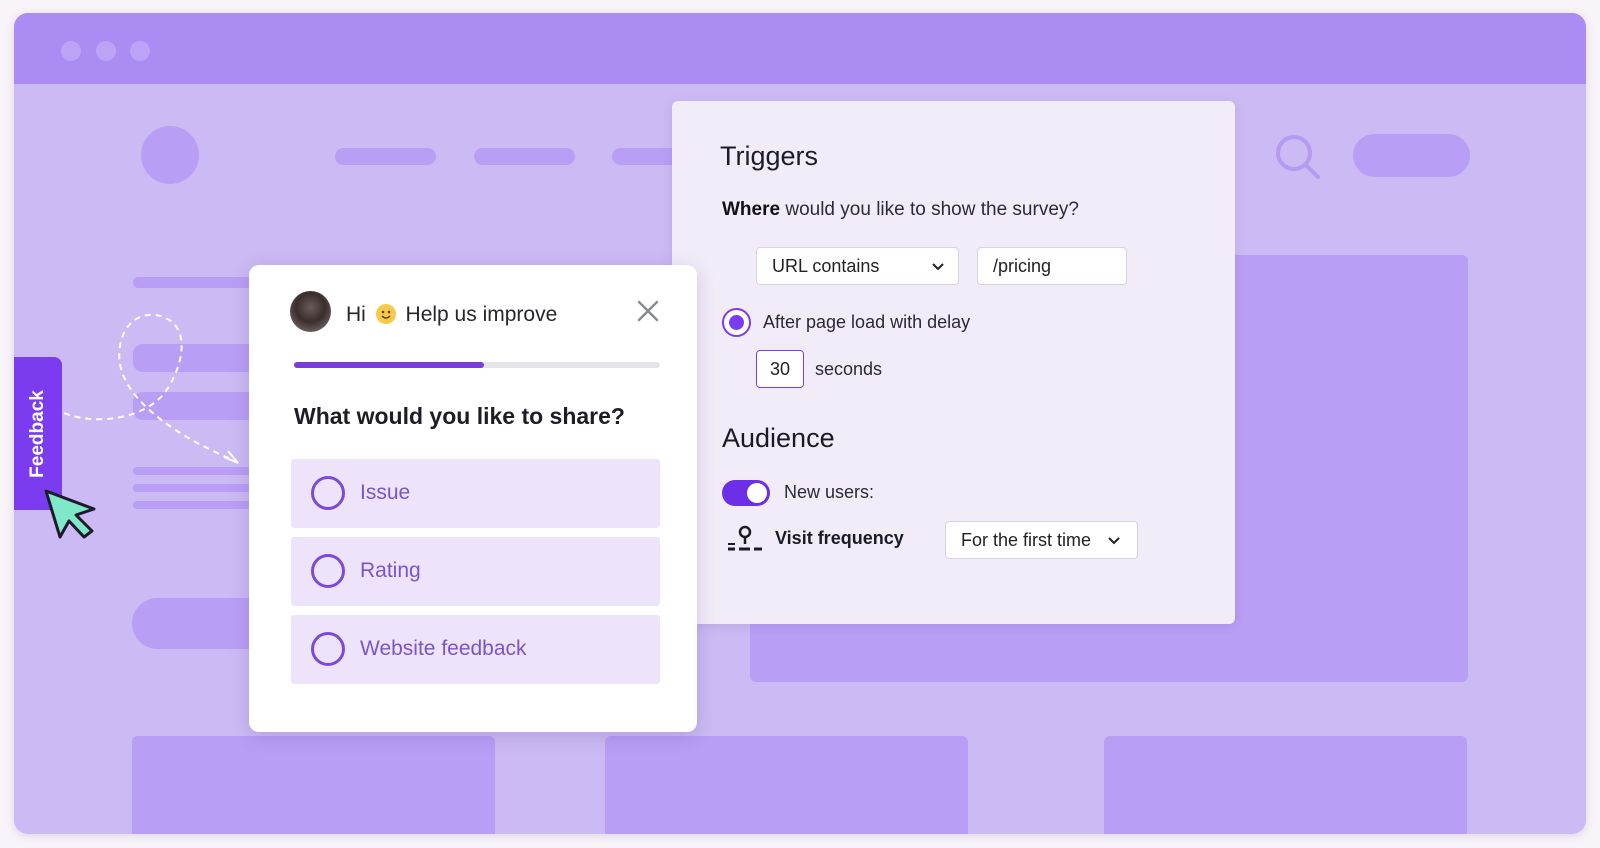  Describe the element at coordinates (71, 51) in the screenshot. I see `window-dot-close` at that location.